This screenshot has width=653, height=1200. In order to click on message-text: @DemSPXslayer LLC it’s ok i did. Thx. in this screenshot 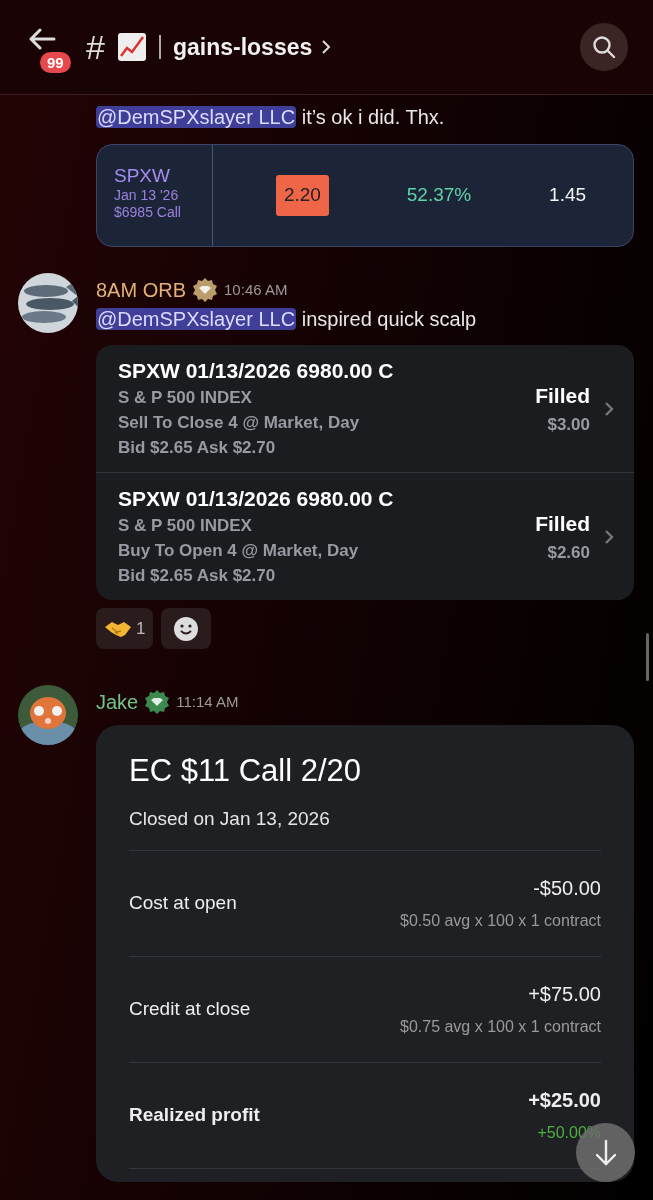, I will do `click(271, 117)`.